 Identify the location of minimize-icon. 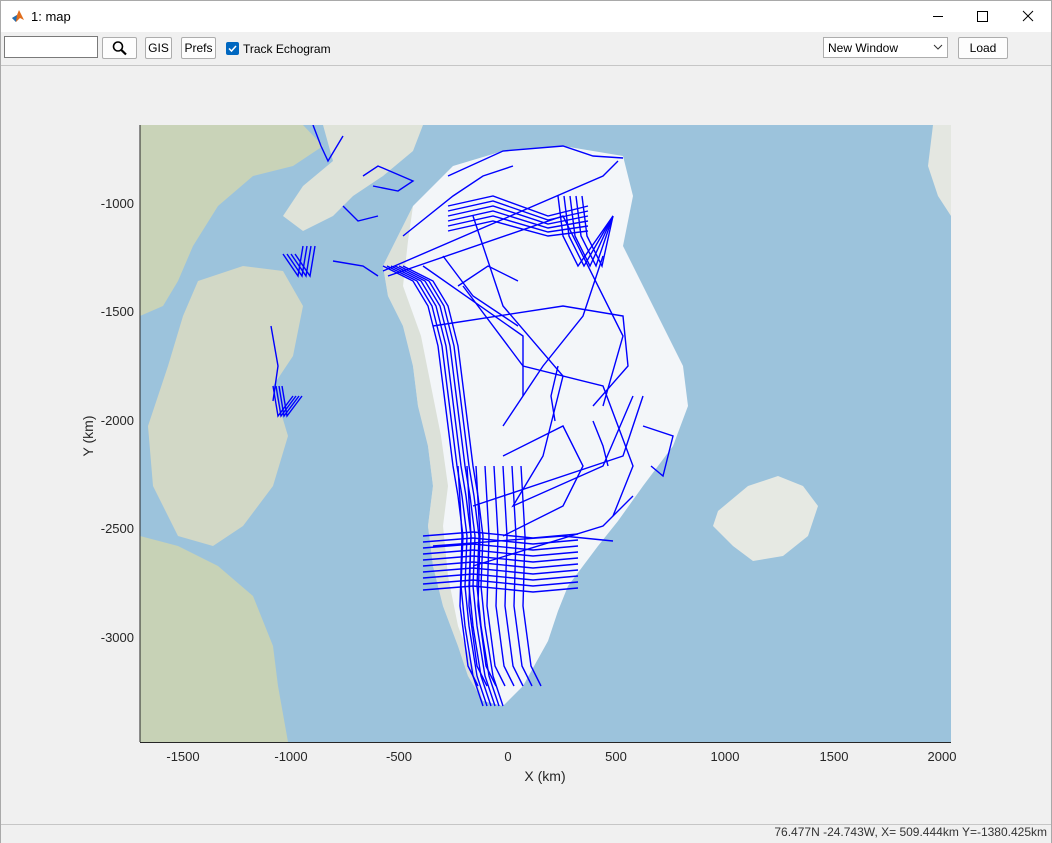
(938, 16).